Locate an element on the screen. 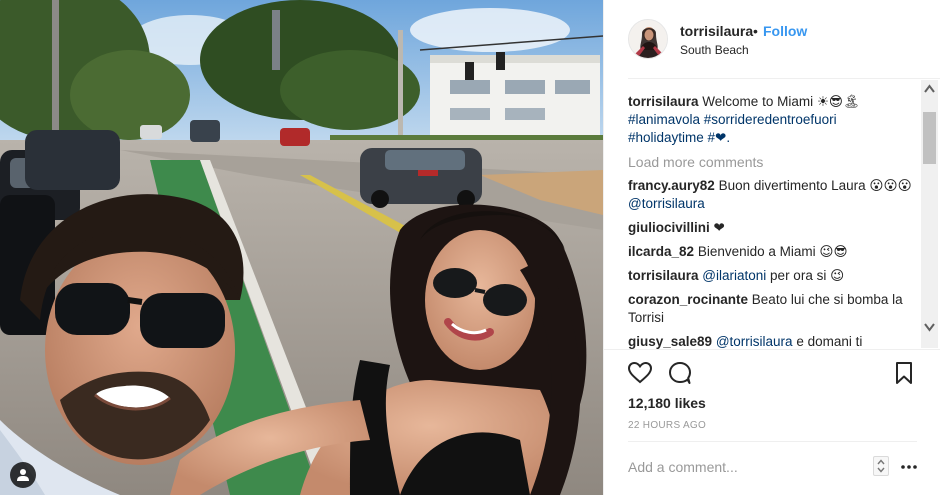  comment-item: giusy_sale89 @torrisilaura e domani ti is located at coordinates (773, 341).